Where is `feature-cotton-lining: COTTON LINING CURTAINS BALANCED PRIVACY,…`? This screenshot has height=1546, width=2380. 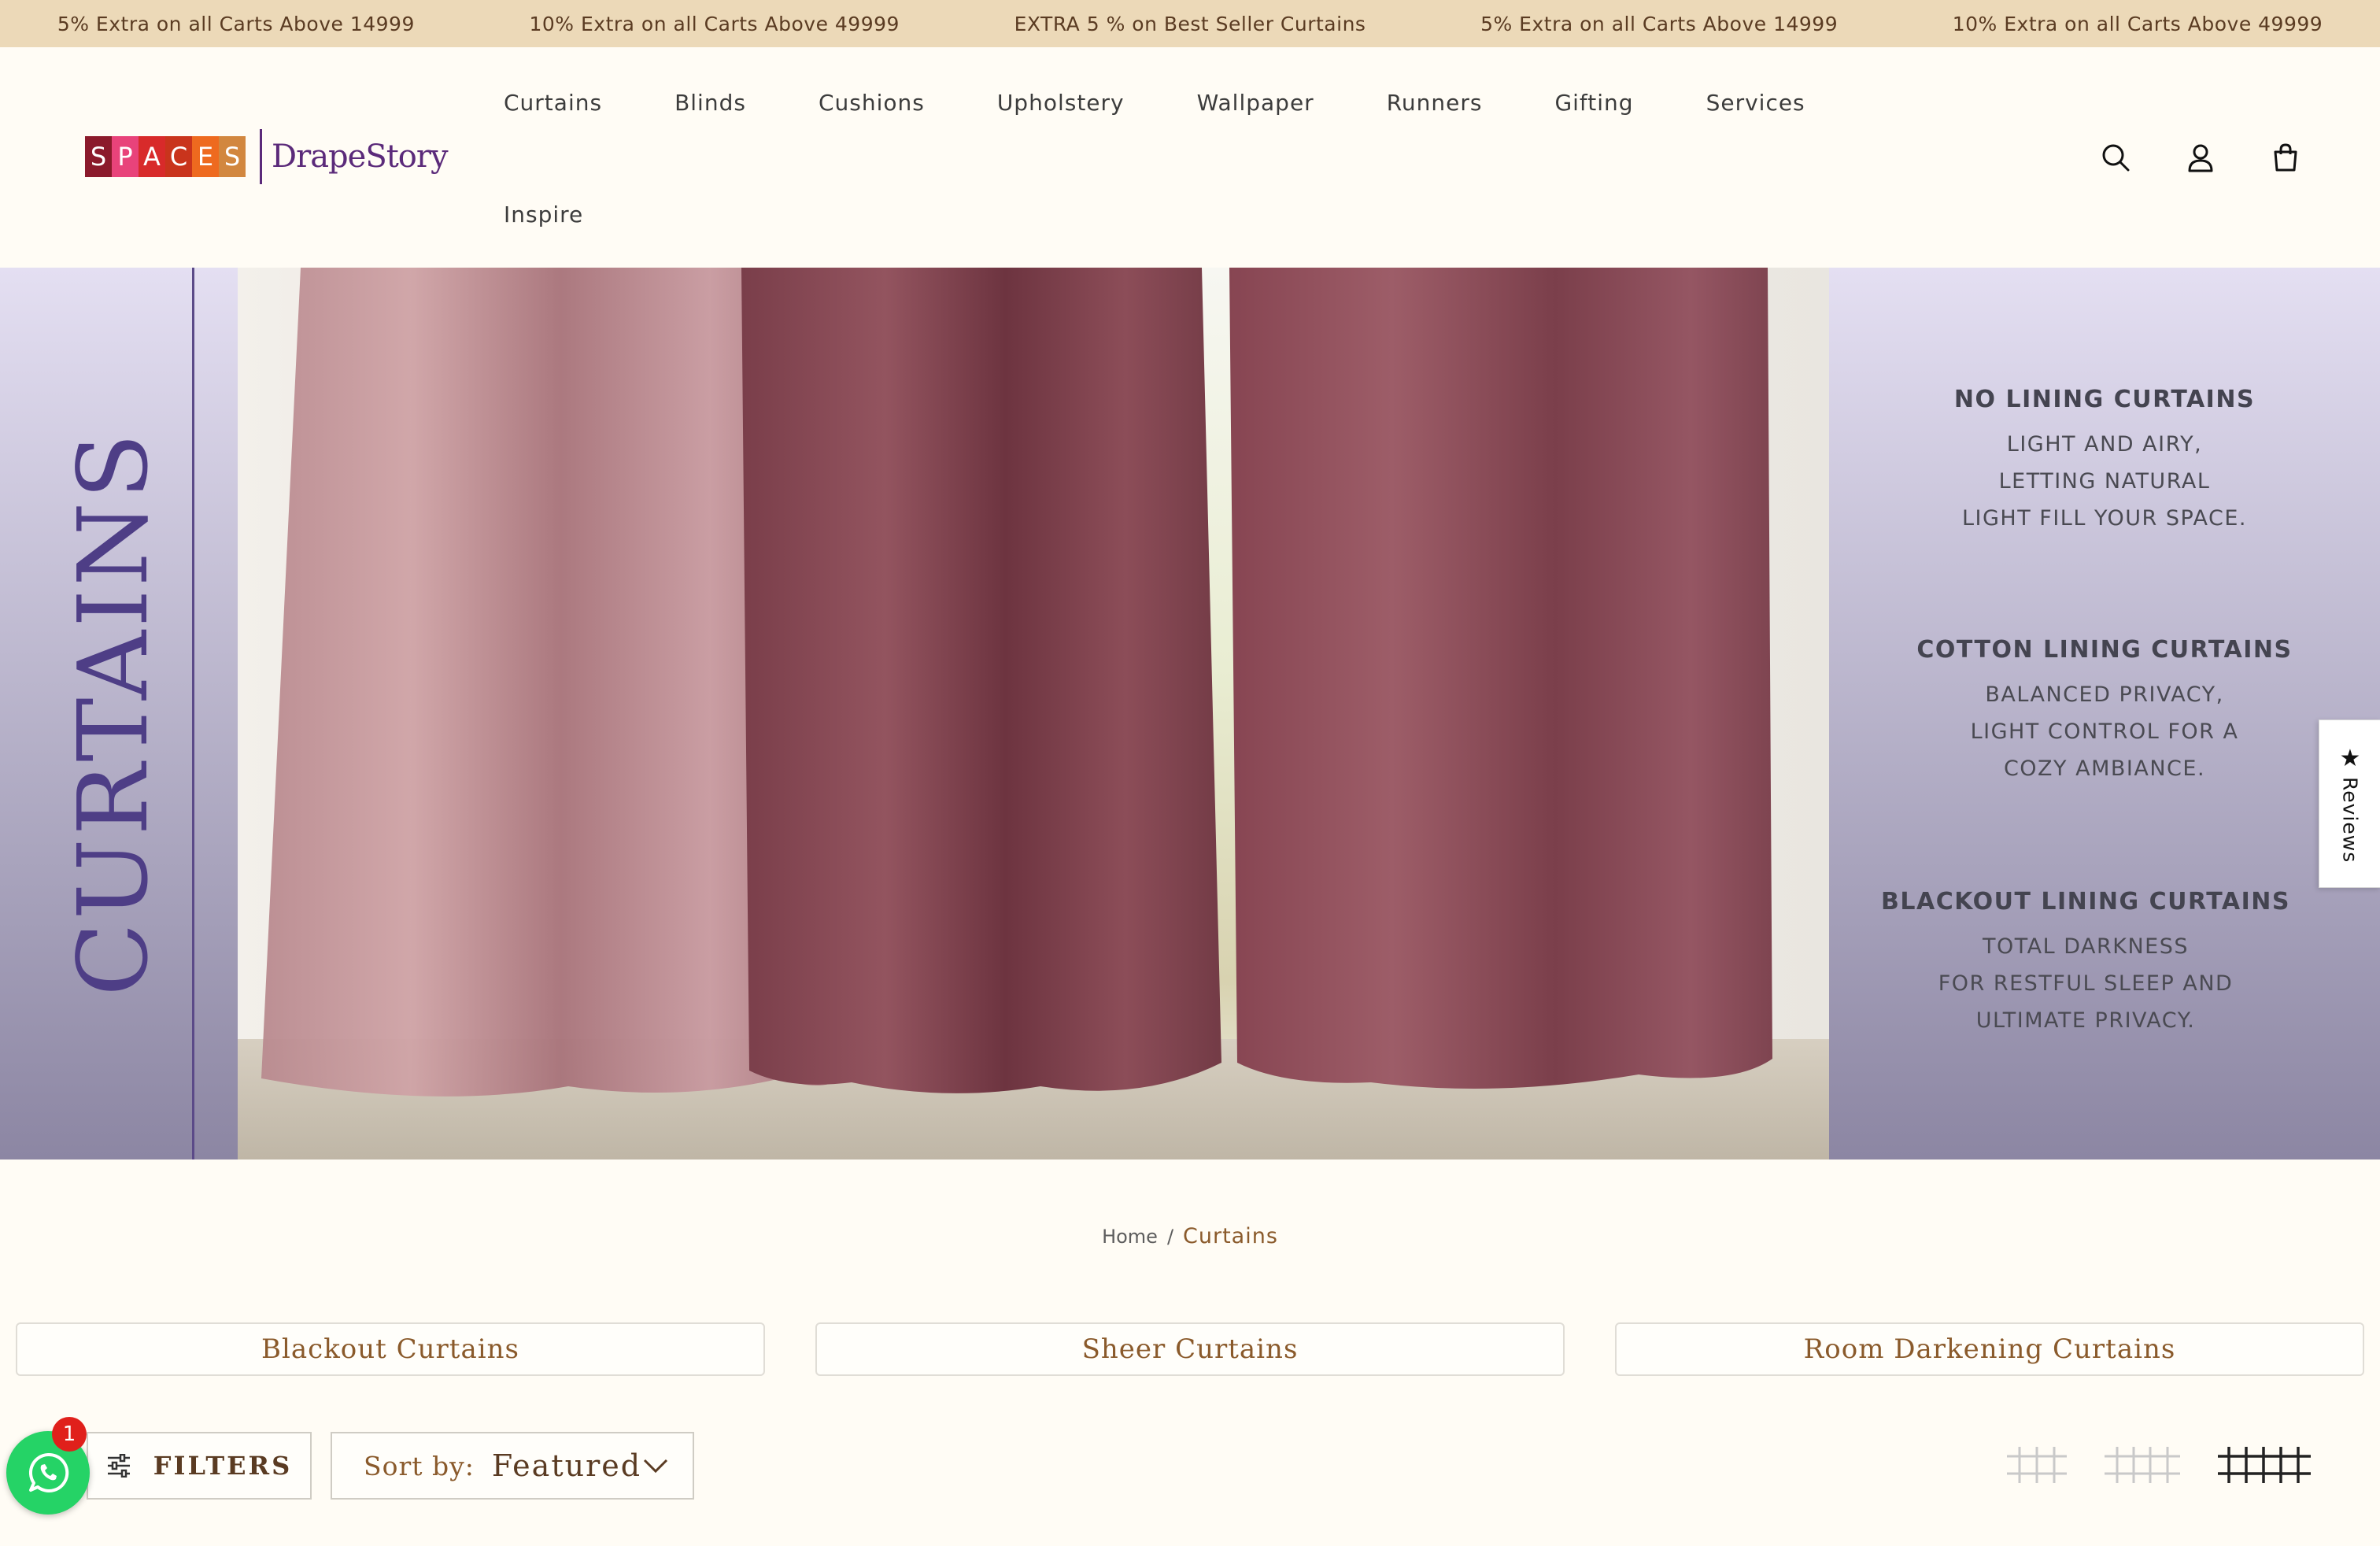
feature-cotton-lining: COTTON LINING CURTAINS BALANCED PRIVACY,… is located at coordinates (2104, 711).